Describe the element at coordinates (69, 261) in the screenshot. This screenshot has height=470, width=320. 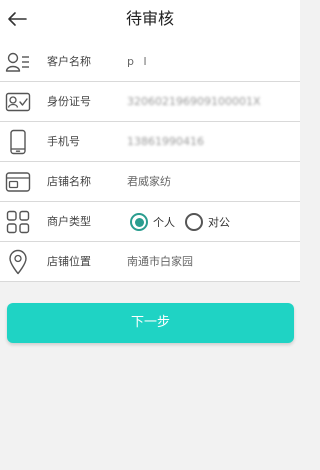
I see `store-location-label: 店铺位置` at that location.